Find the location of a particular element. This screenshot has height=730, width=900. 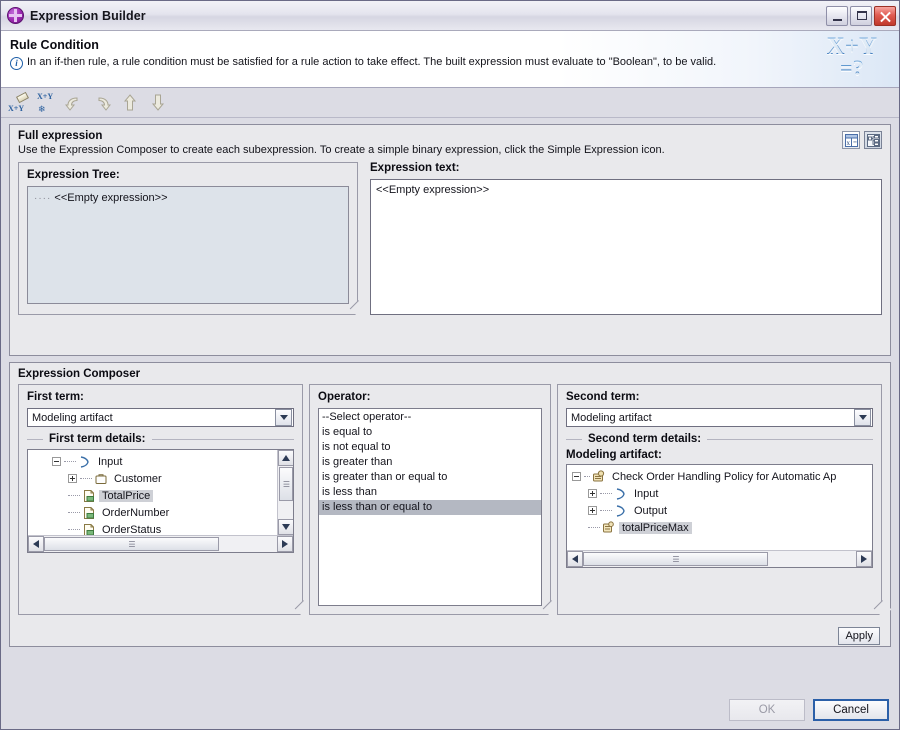

toolbar: X+Y X+Y ❄ is located at coordinates (450, 103).